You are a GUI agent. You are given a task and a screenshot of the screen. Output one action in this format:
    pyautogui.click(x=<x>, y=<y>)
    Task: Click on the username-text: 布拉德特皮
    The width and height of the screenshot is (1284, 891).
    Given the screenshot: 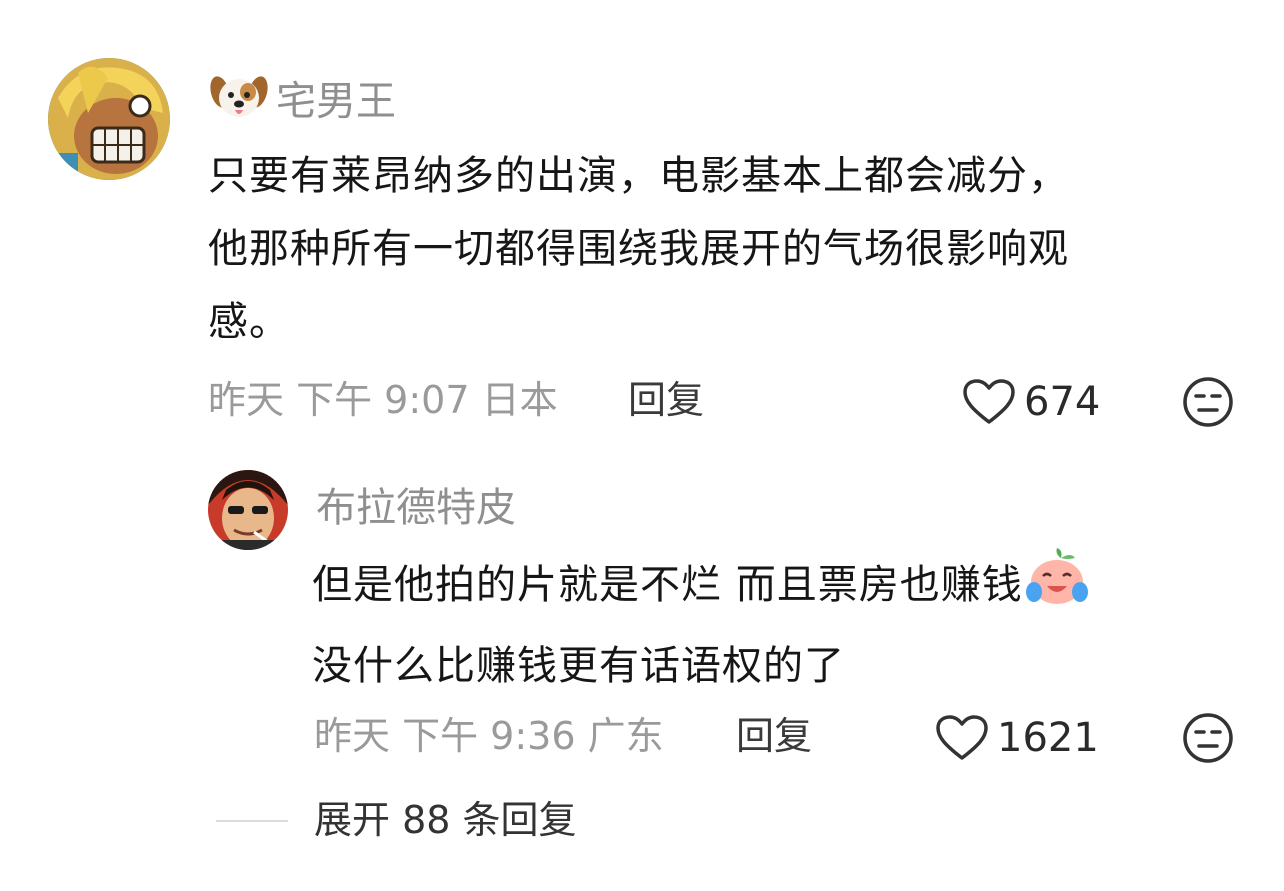 What is the action you would take?
    pyautogui.click(x=416, y=508)
    